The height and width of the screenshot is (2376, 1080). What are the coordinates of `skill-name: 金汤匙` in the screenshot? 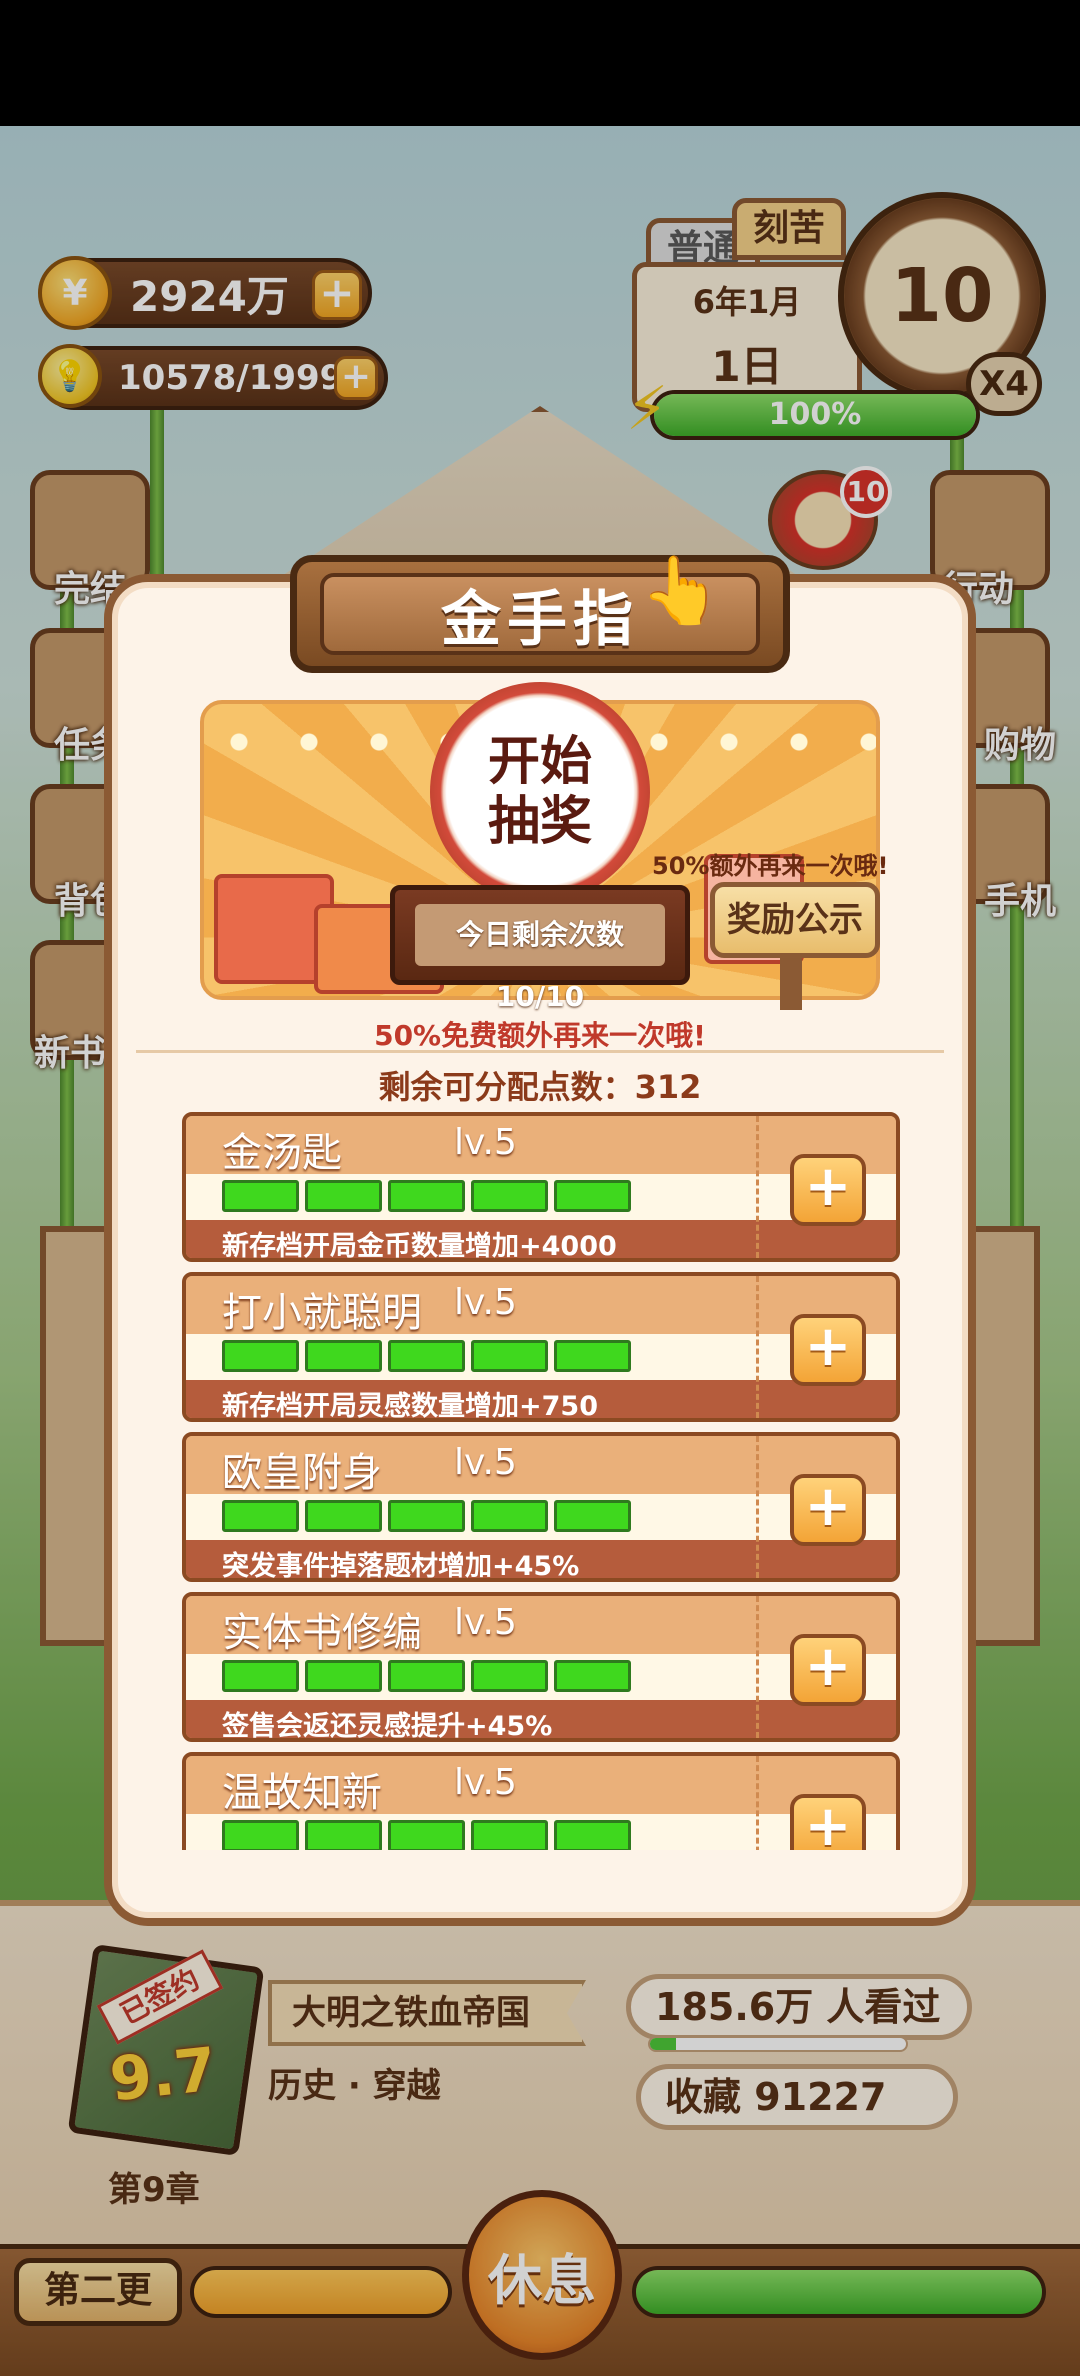 It's located at (282, 1153).